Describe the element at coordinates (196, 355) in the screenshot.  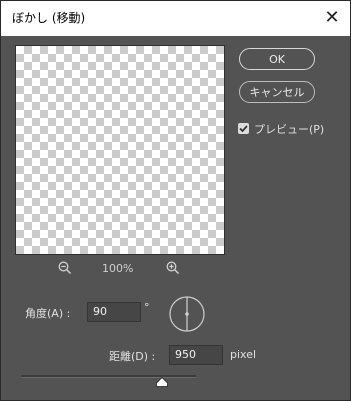
I see `distance-input: 950` at that location.